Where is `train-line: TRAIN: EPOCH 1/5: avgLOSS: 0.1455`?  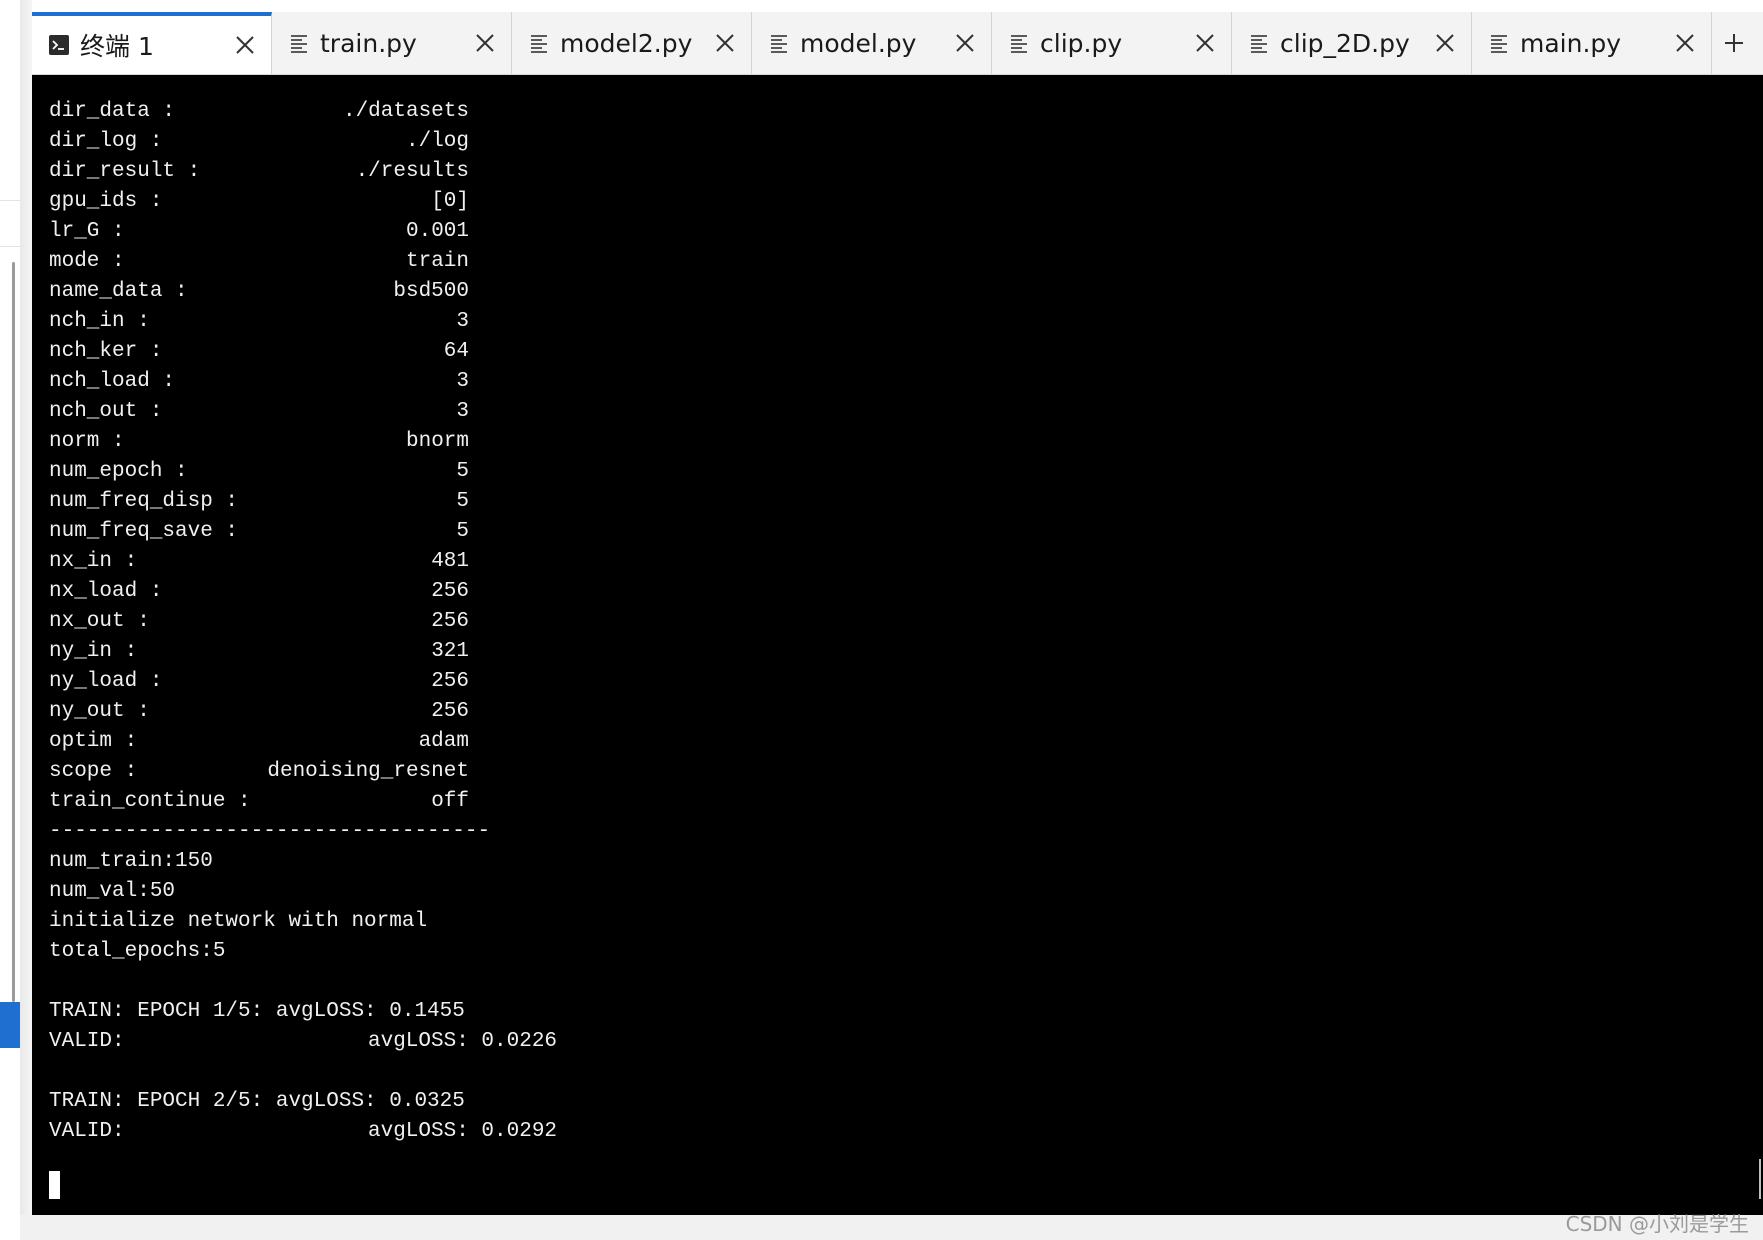
train-line: TRAIN: EPOCH 1/5: avgLOSS: 0.1455 is located at coordinates (257, 1011).